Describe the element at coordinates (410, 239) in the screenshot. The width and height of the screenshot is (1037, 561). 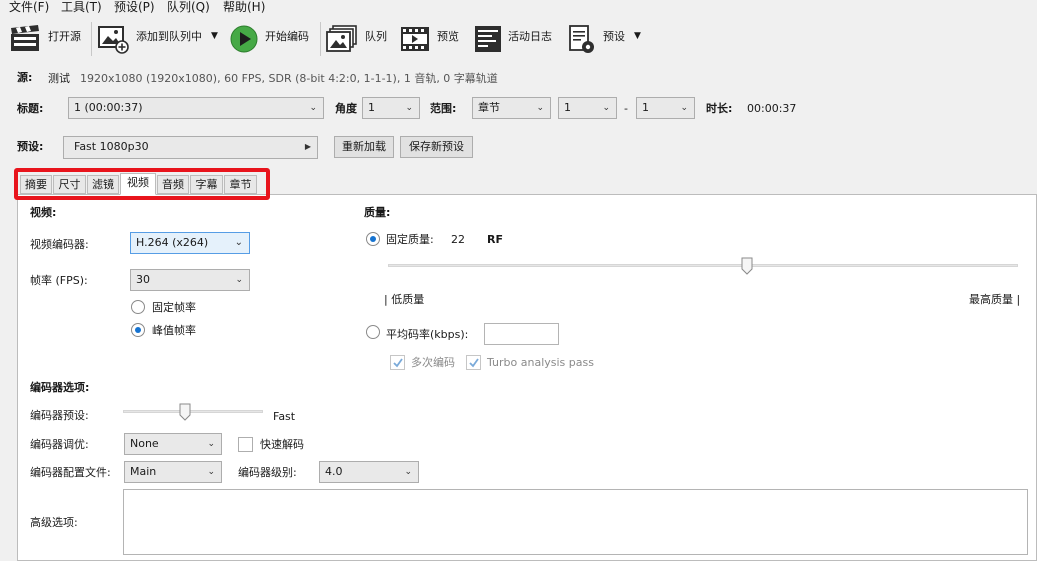
I see `constant-quality-label: 固定质量:` at that location.